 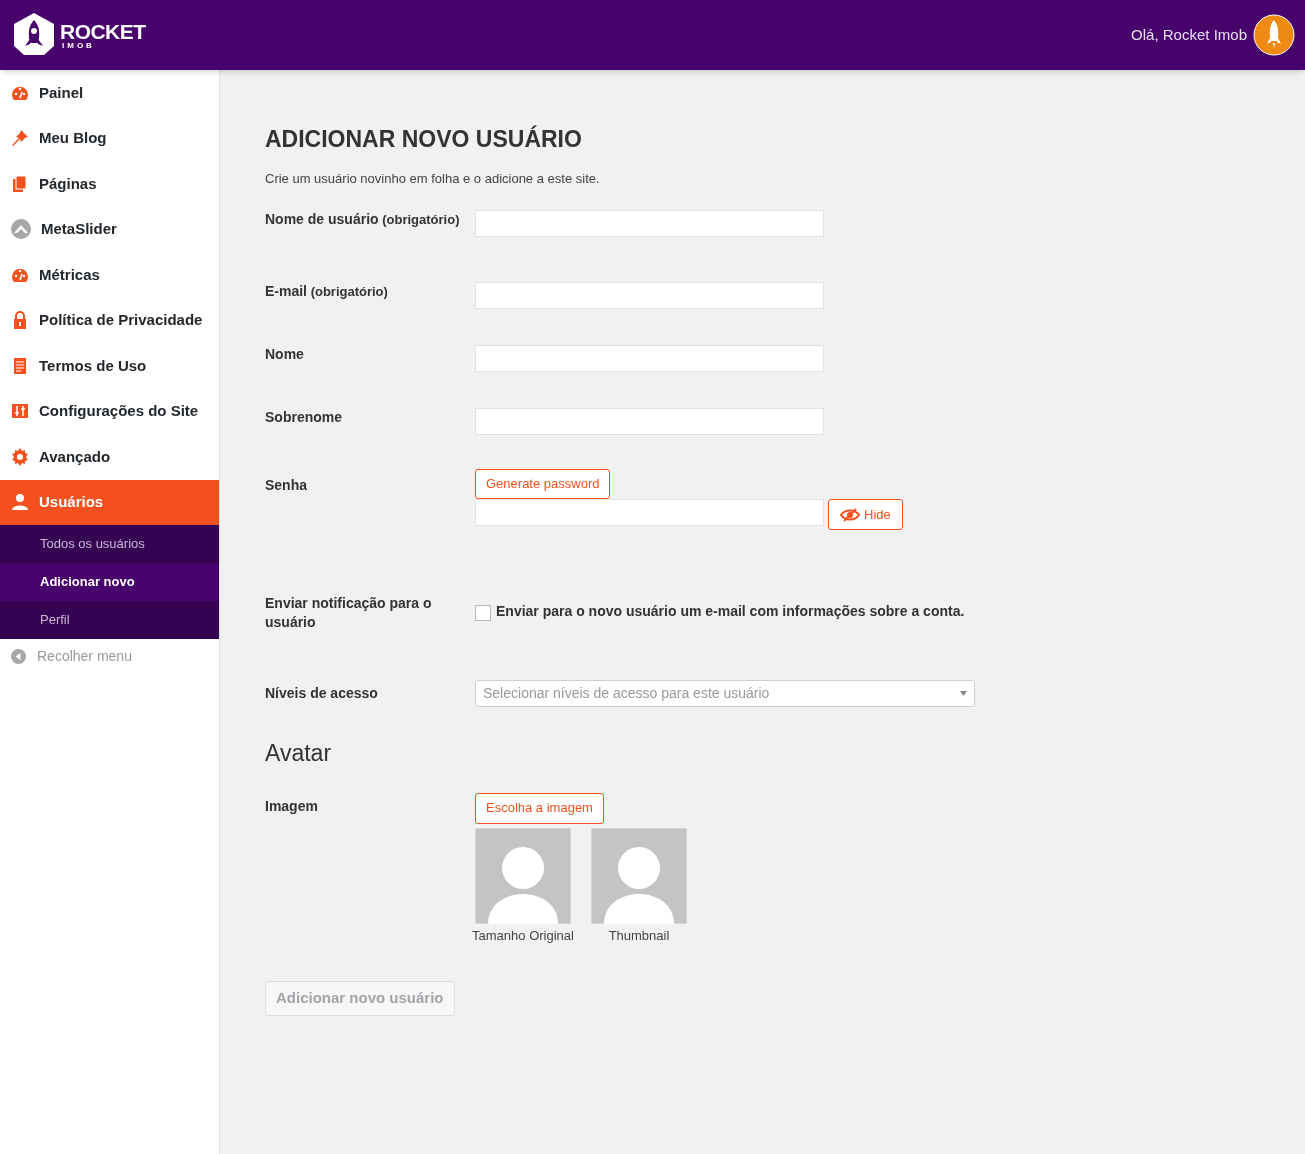 What do you see at coordinates (73, 138) in the screenshot?
I see `sidebar-label: Meu Blog` at bounding box center [73, 138].